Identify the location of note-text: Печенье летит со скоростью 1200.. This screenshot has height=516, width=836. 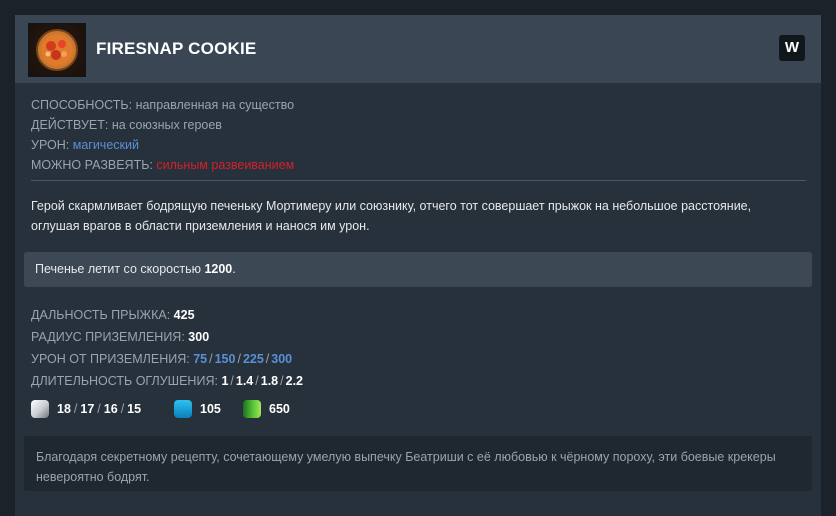
(135, 269).